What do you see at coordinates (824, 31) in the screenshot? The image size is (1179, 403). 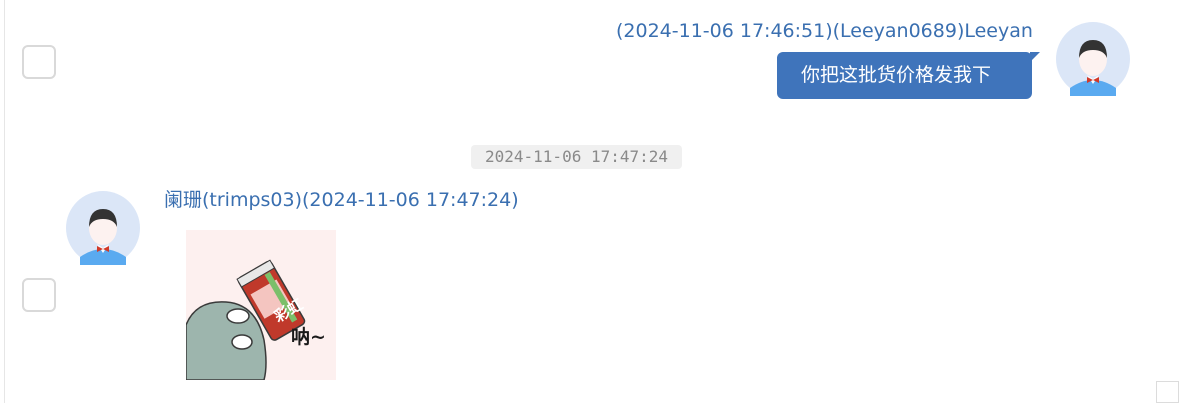 I see `sender-header: (2024-11-06 17:46:51)(Leeyan0689)Leeyan` at bounding box center [824, 31].